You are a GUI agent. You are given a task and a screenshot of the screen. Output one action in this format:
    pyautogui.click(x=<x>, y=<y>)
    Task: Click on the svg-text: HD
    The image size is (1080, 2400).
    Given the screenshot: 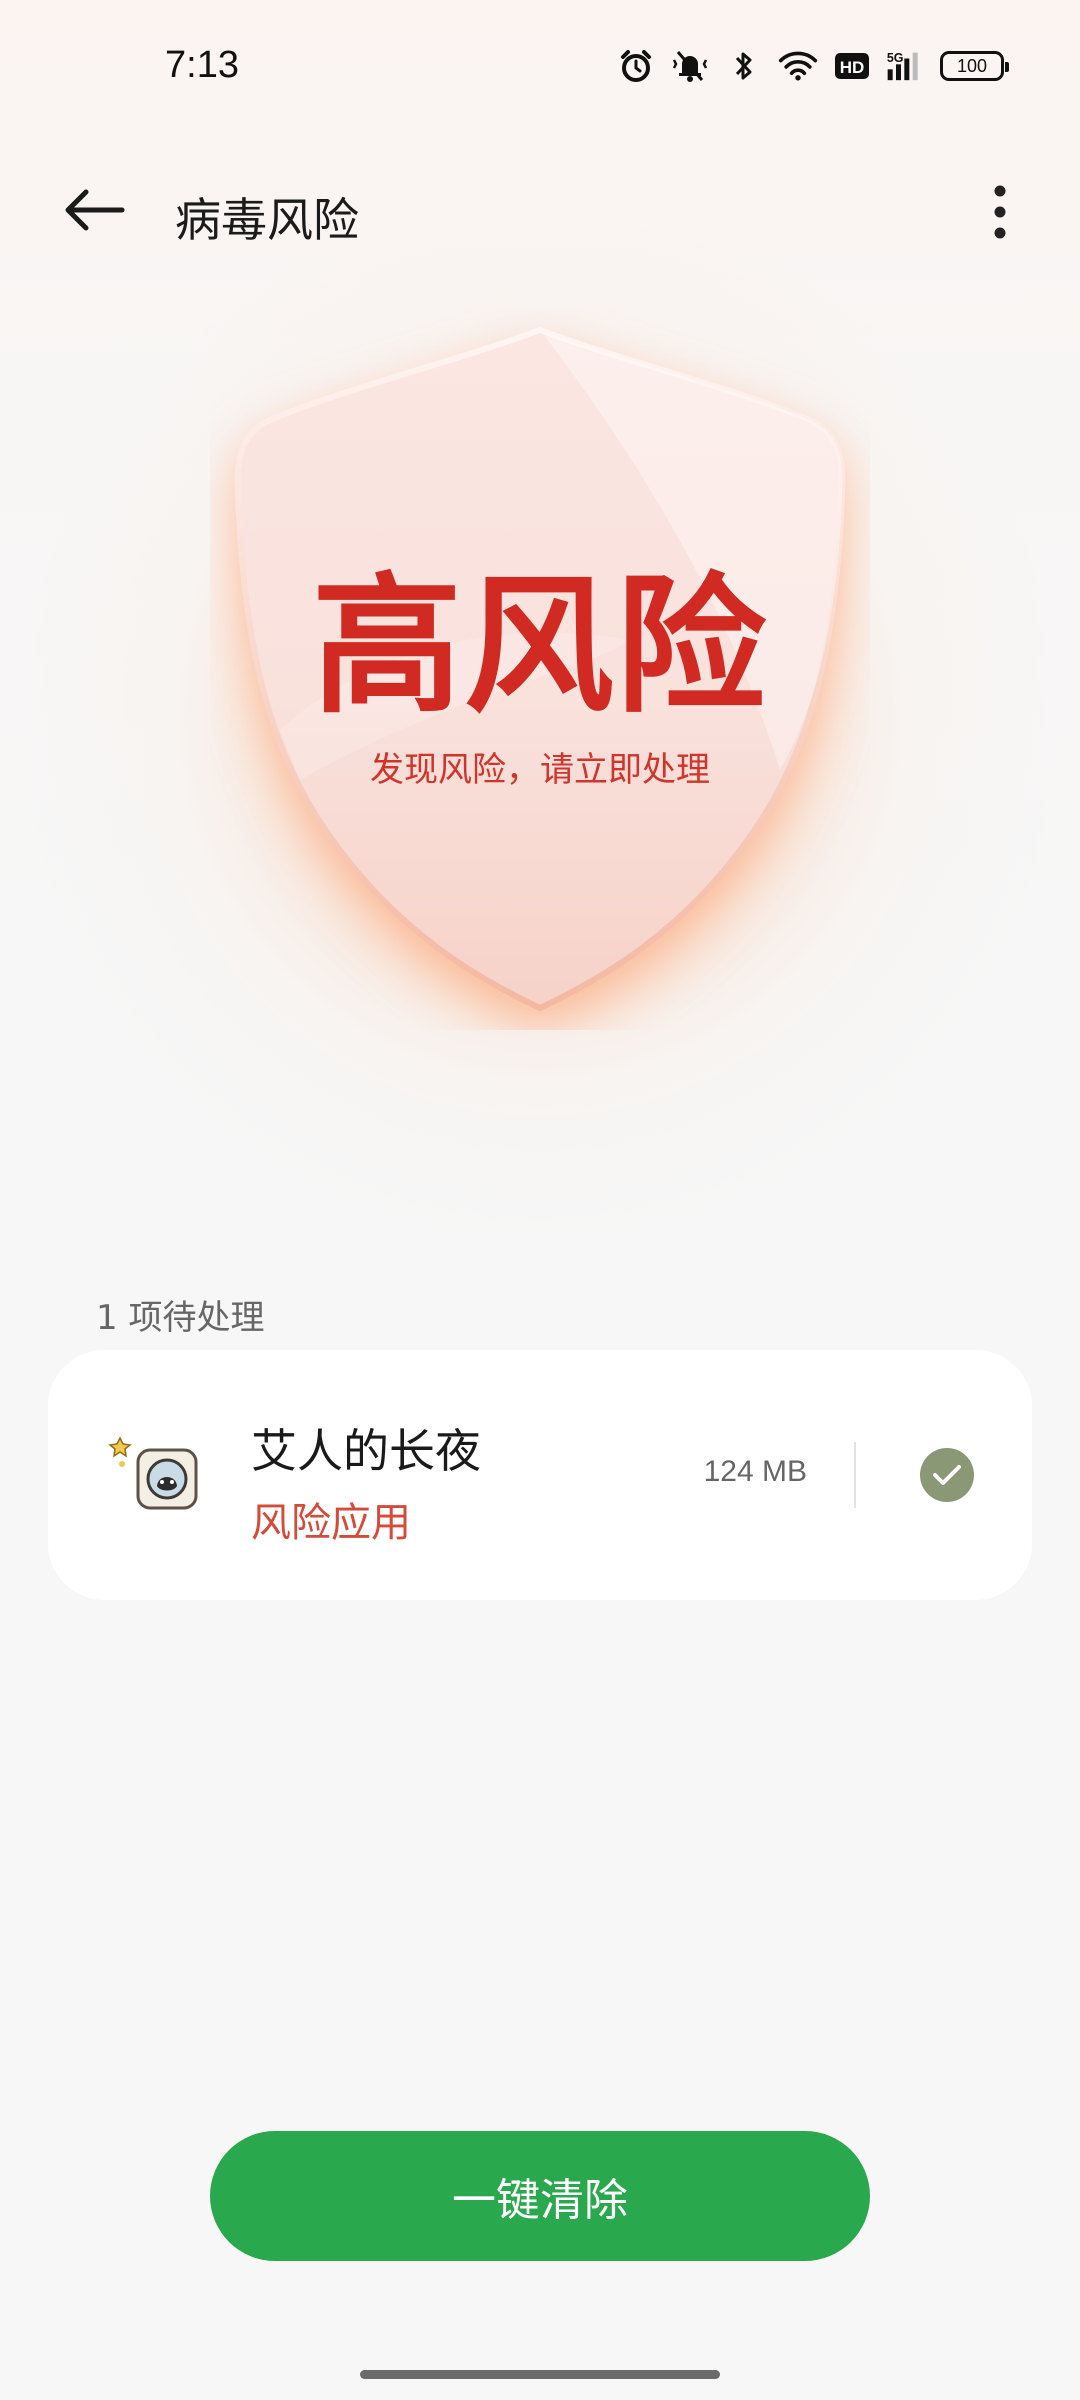 What is the action you would take?
    pyautogui.click(x=852, y=67)
    